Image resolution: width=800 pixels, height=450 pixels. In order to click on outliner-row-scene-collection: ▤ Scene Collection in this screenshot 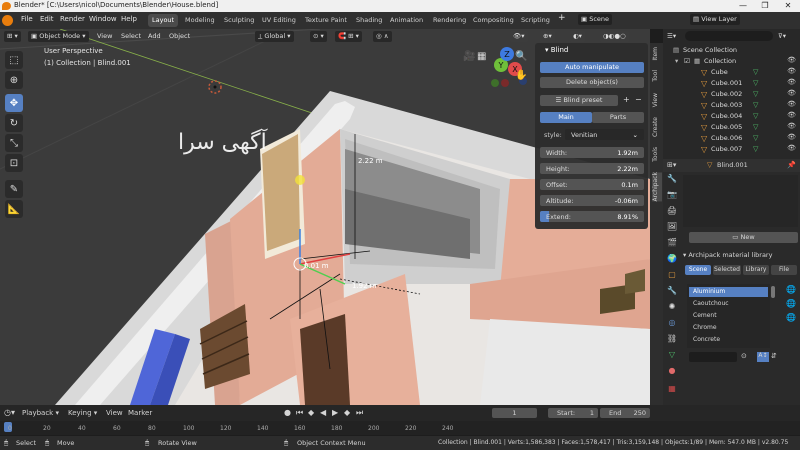, I will do `click(731, 50)`.